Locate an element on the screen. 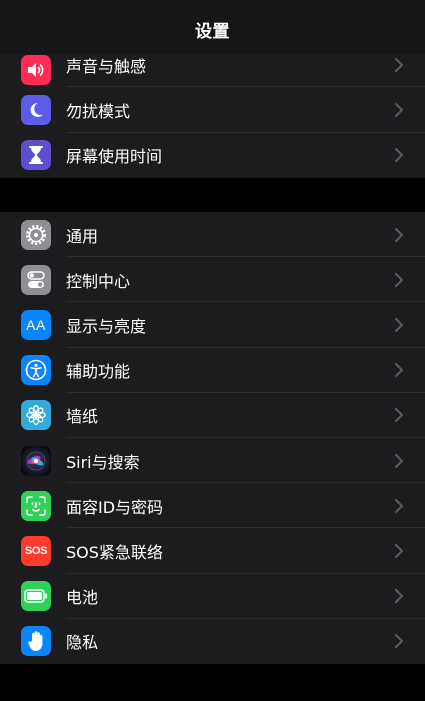  accessibility-icon is located at coordinates (36, 370).